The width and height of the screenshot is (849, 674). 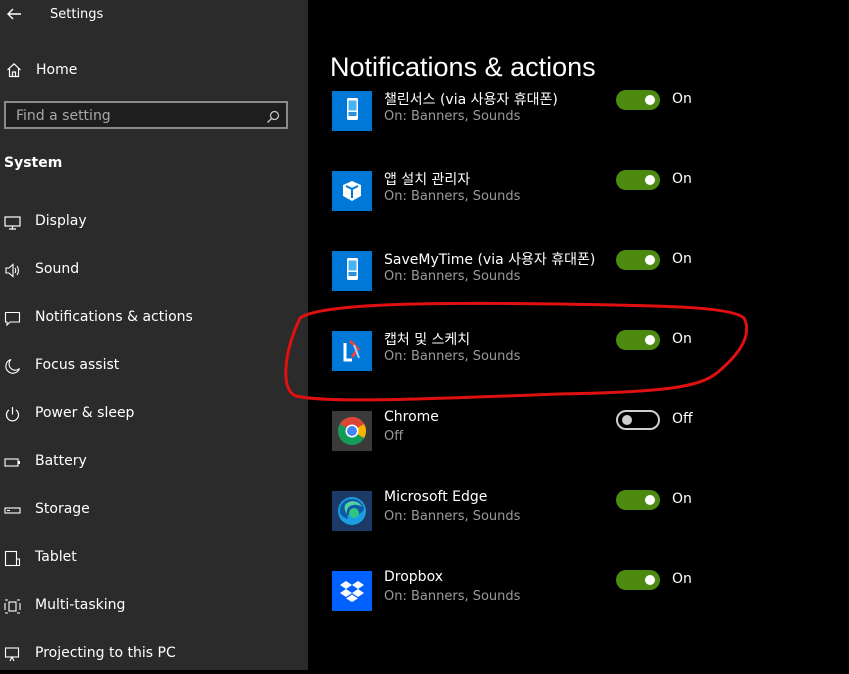 What do you see at coordinates (471, 100) in the screenshot?
I see `app-name: 챌린서스 (via 사용자 휴대폰)` at bounding box center [471, 100].